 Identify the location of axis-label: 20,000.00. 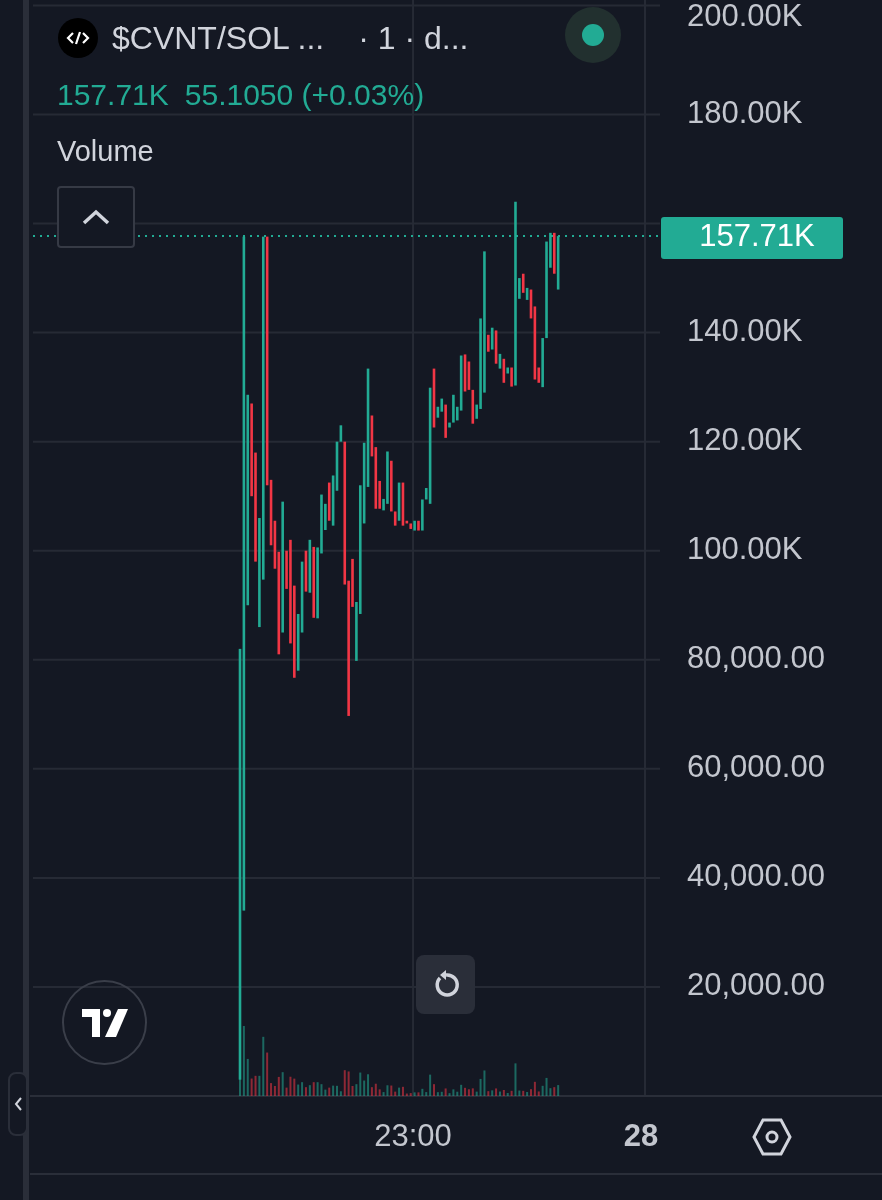
(756, 985).